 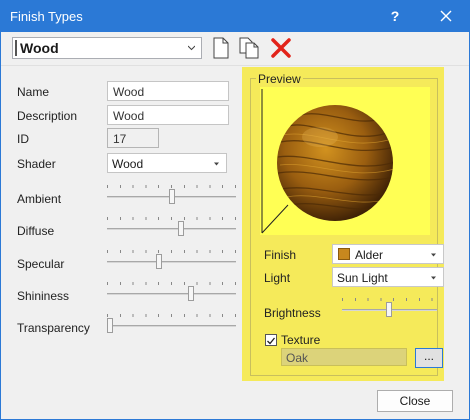 I want to click on finish-swatch, so click(x=344, y=254).